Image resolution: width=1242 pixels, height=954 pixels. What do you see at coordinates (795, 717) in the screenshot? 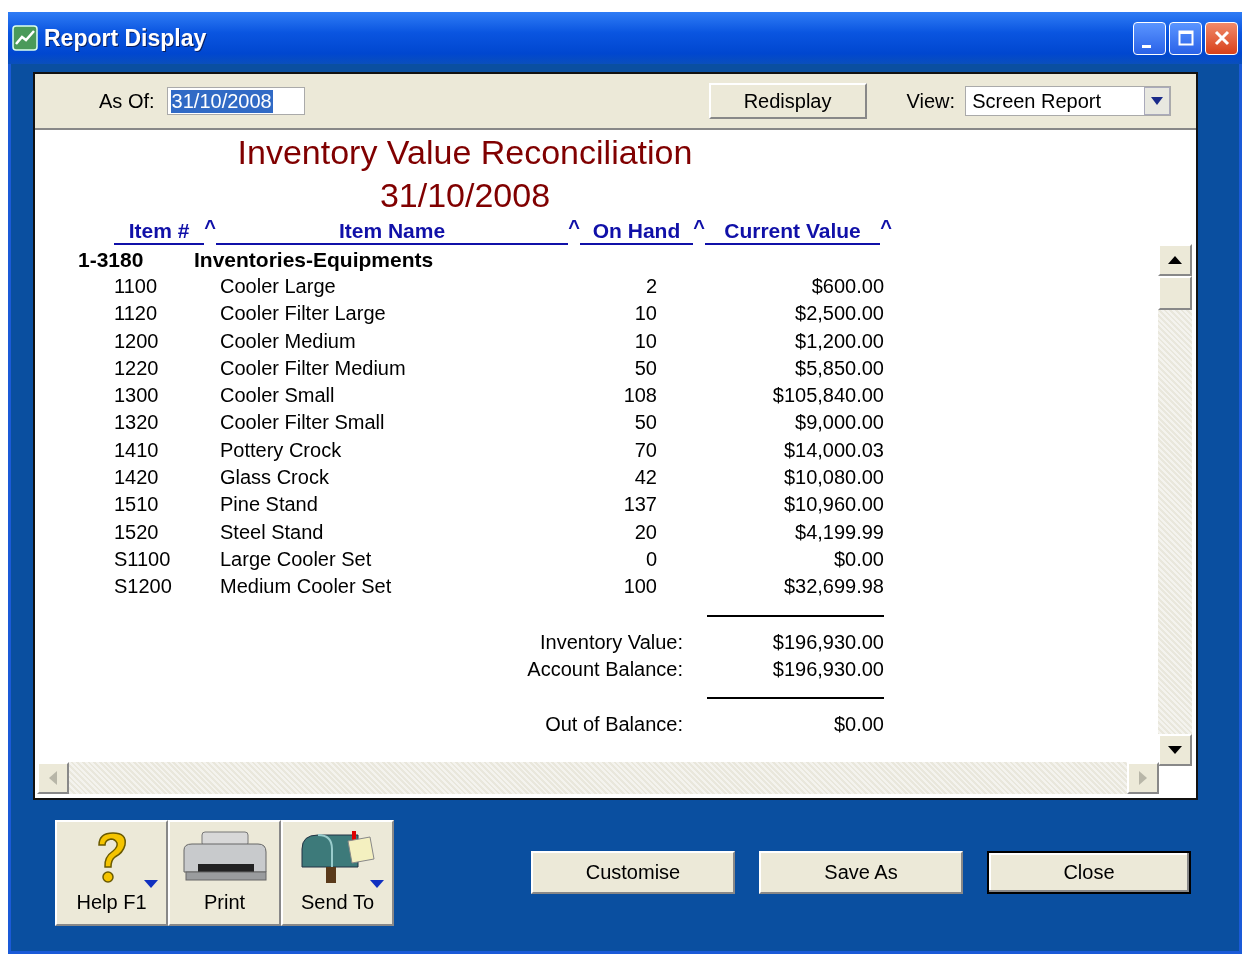
I see `total-value: $0.00` at bounding box center [795, 717].